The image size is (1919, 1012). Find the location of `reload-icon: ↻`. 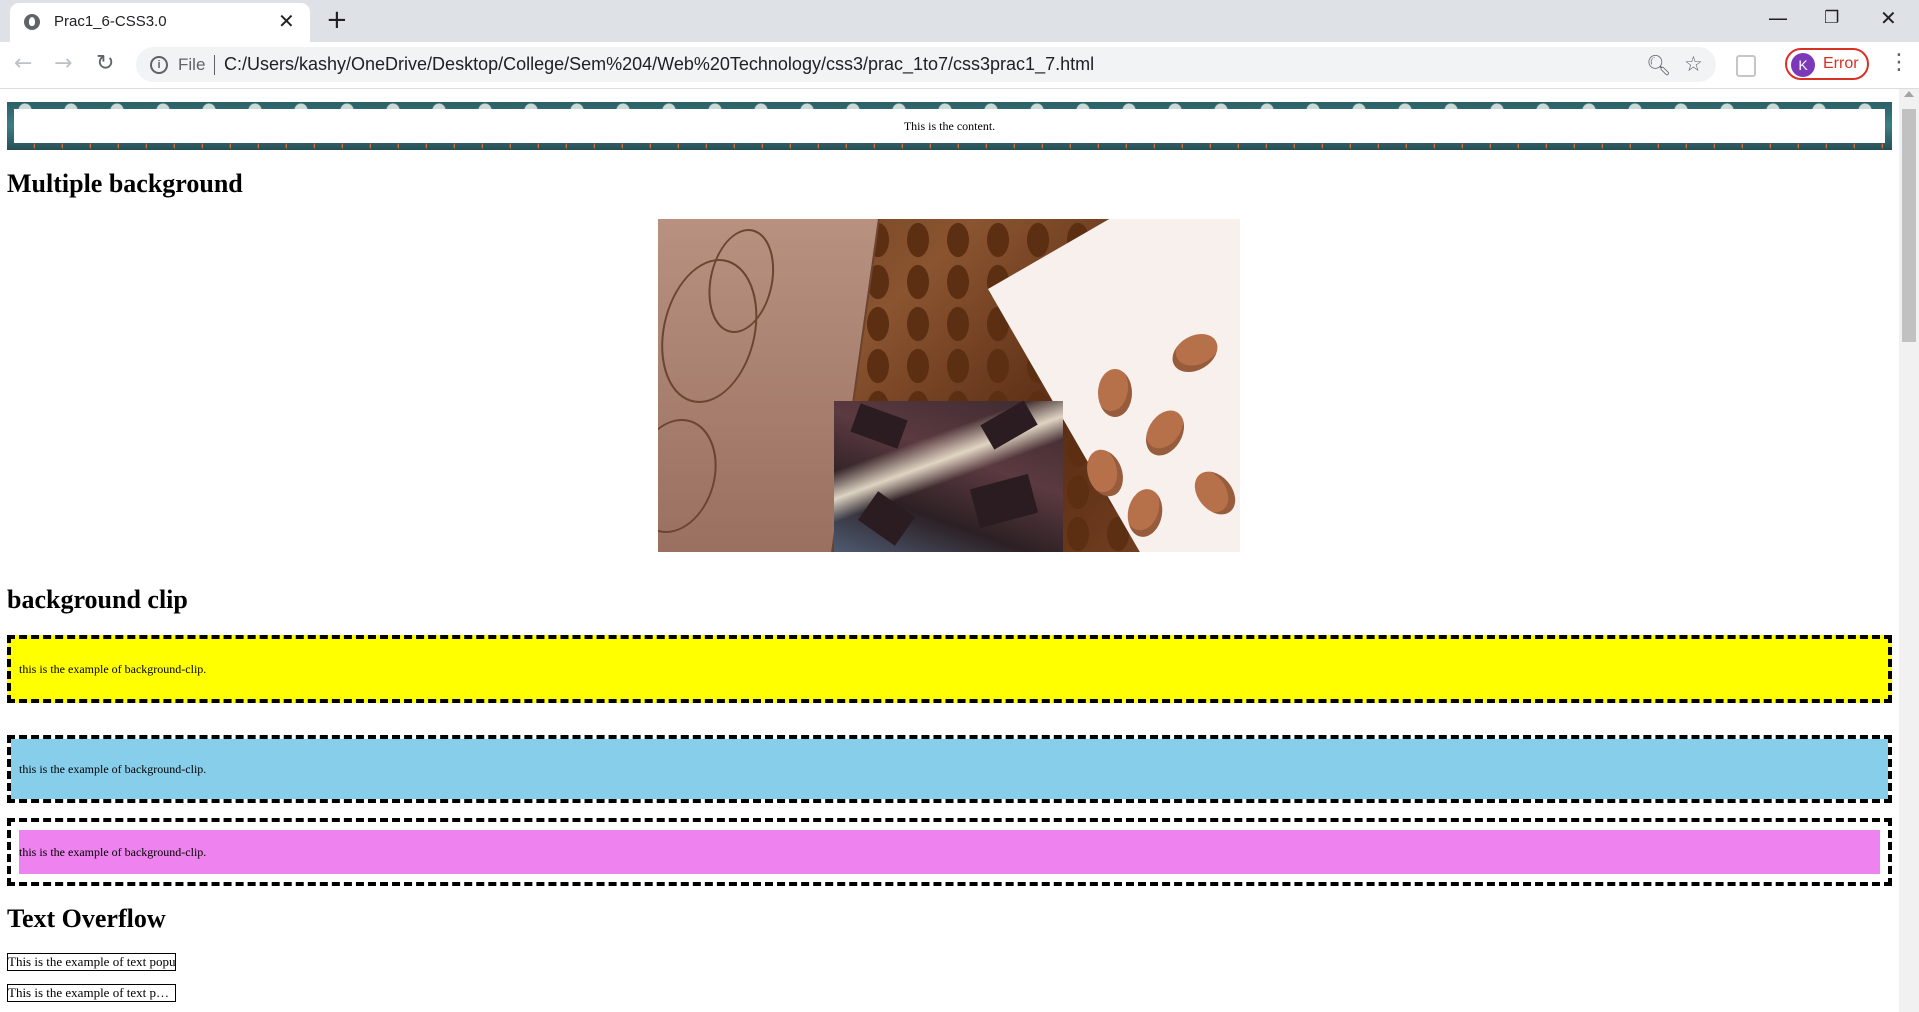

reload-icon: ↻ is located at coordinates (105, 64).